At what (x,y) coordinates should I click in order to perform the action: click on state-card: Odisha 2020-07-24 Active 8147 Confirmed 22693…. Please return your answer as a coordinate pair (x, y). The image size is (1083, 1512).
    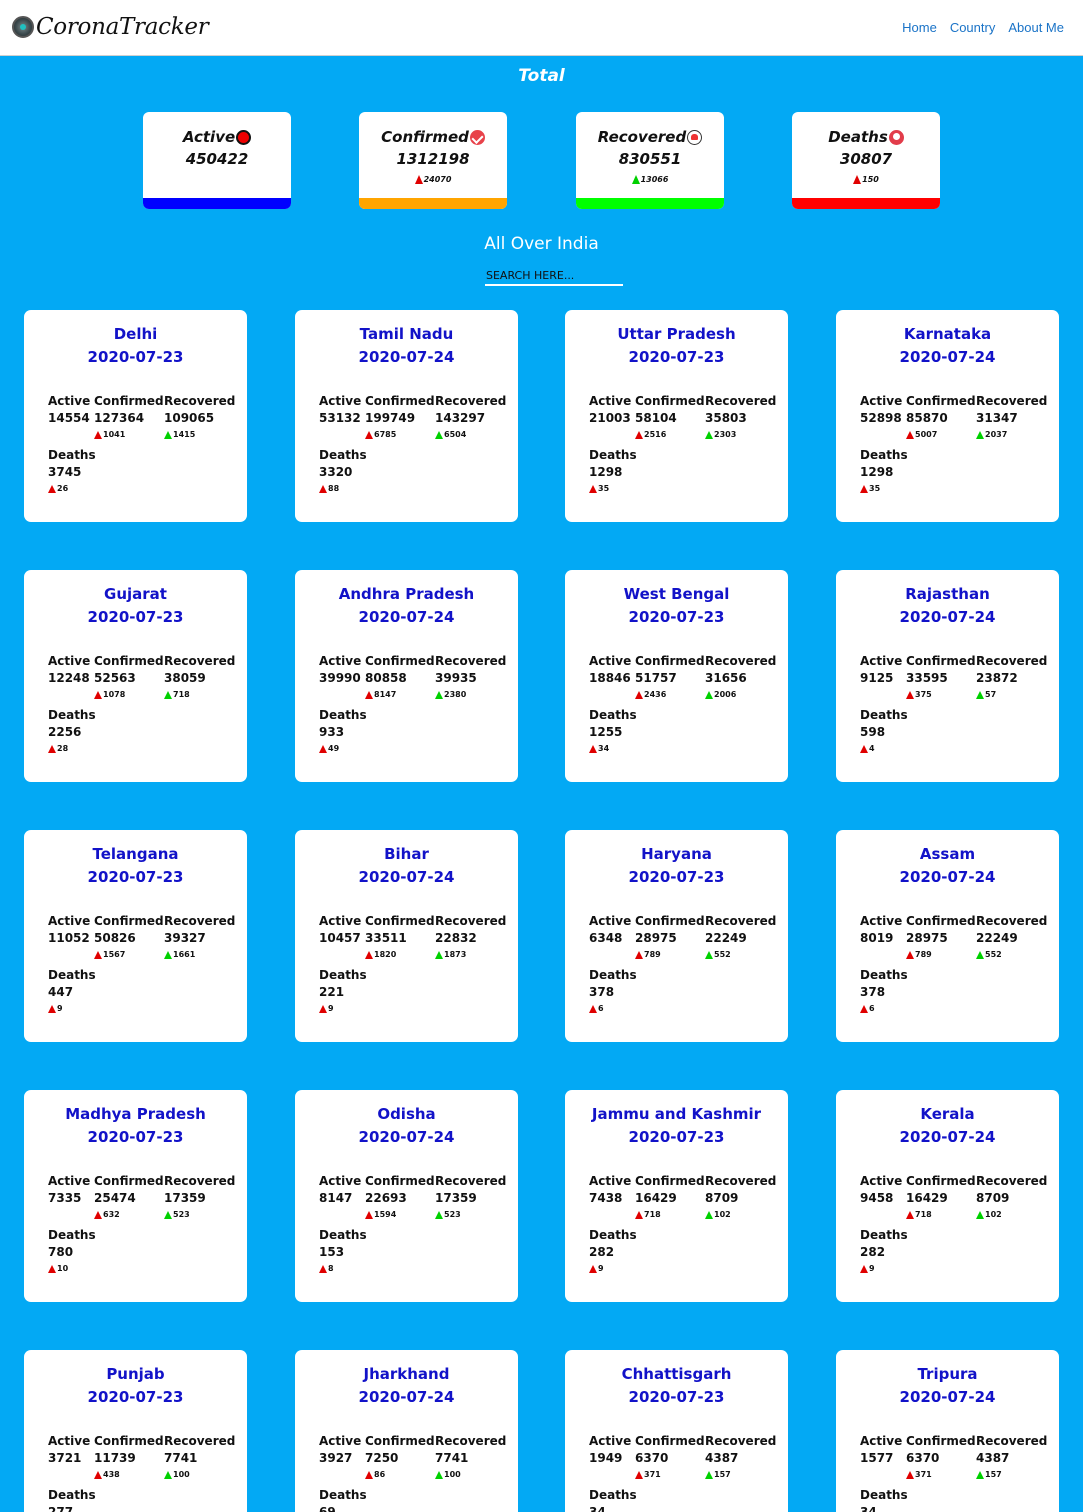
    Looking at the image, I should click on (406, 1196).